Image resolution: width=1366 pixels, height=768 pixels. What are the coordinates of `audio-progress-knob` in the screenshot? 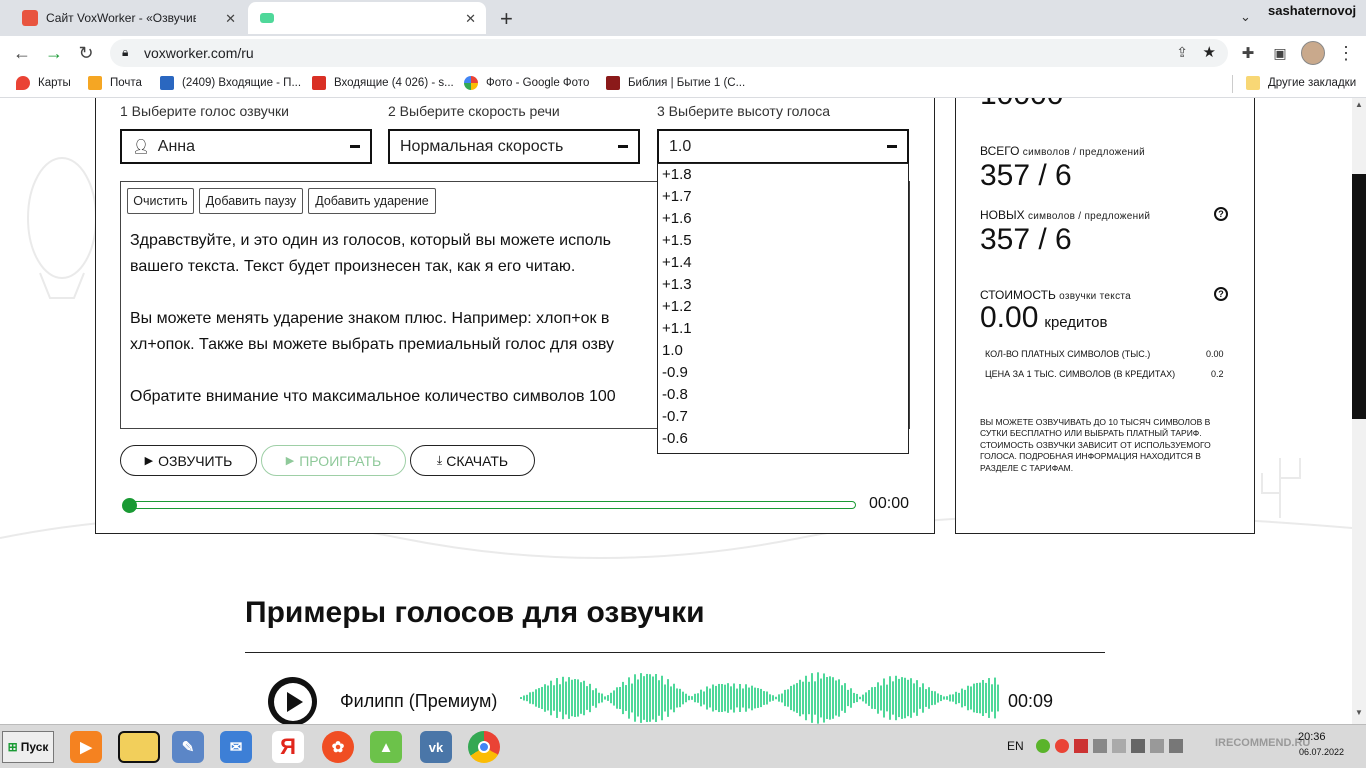 It's located at (129, 505).